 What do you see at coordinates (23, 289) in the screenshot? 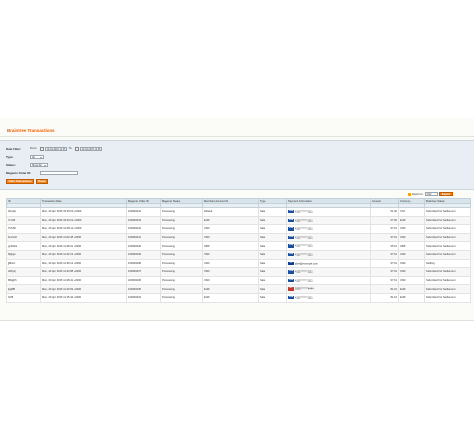
I see `id-cell: jkg8f8` at bounding box center [23, 289].